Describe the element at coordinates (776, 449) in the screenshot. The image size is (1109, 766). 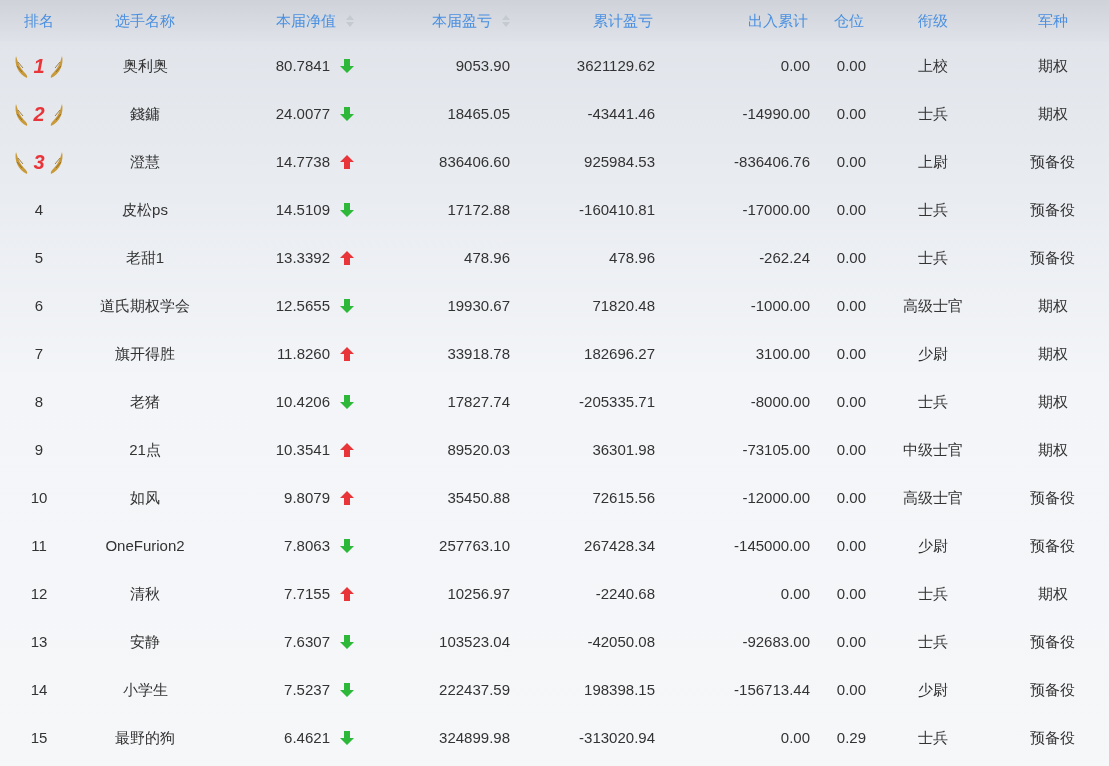
I see `cash-flow: -73105.00` at that location.